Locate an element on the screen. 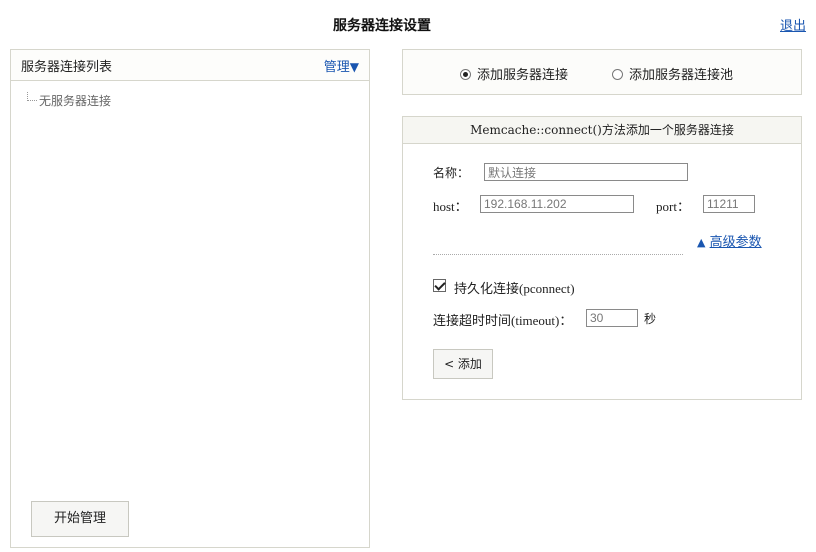 The image size is (816, 552). advanced-params-toggle: ▲ 高级参数 is located at coordinates (729, 240).